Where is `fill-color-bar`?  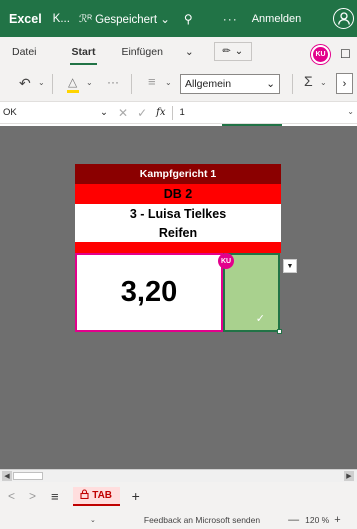
fill-color-bar is located at coordinates (73, 91).